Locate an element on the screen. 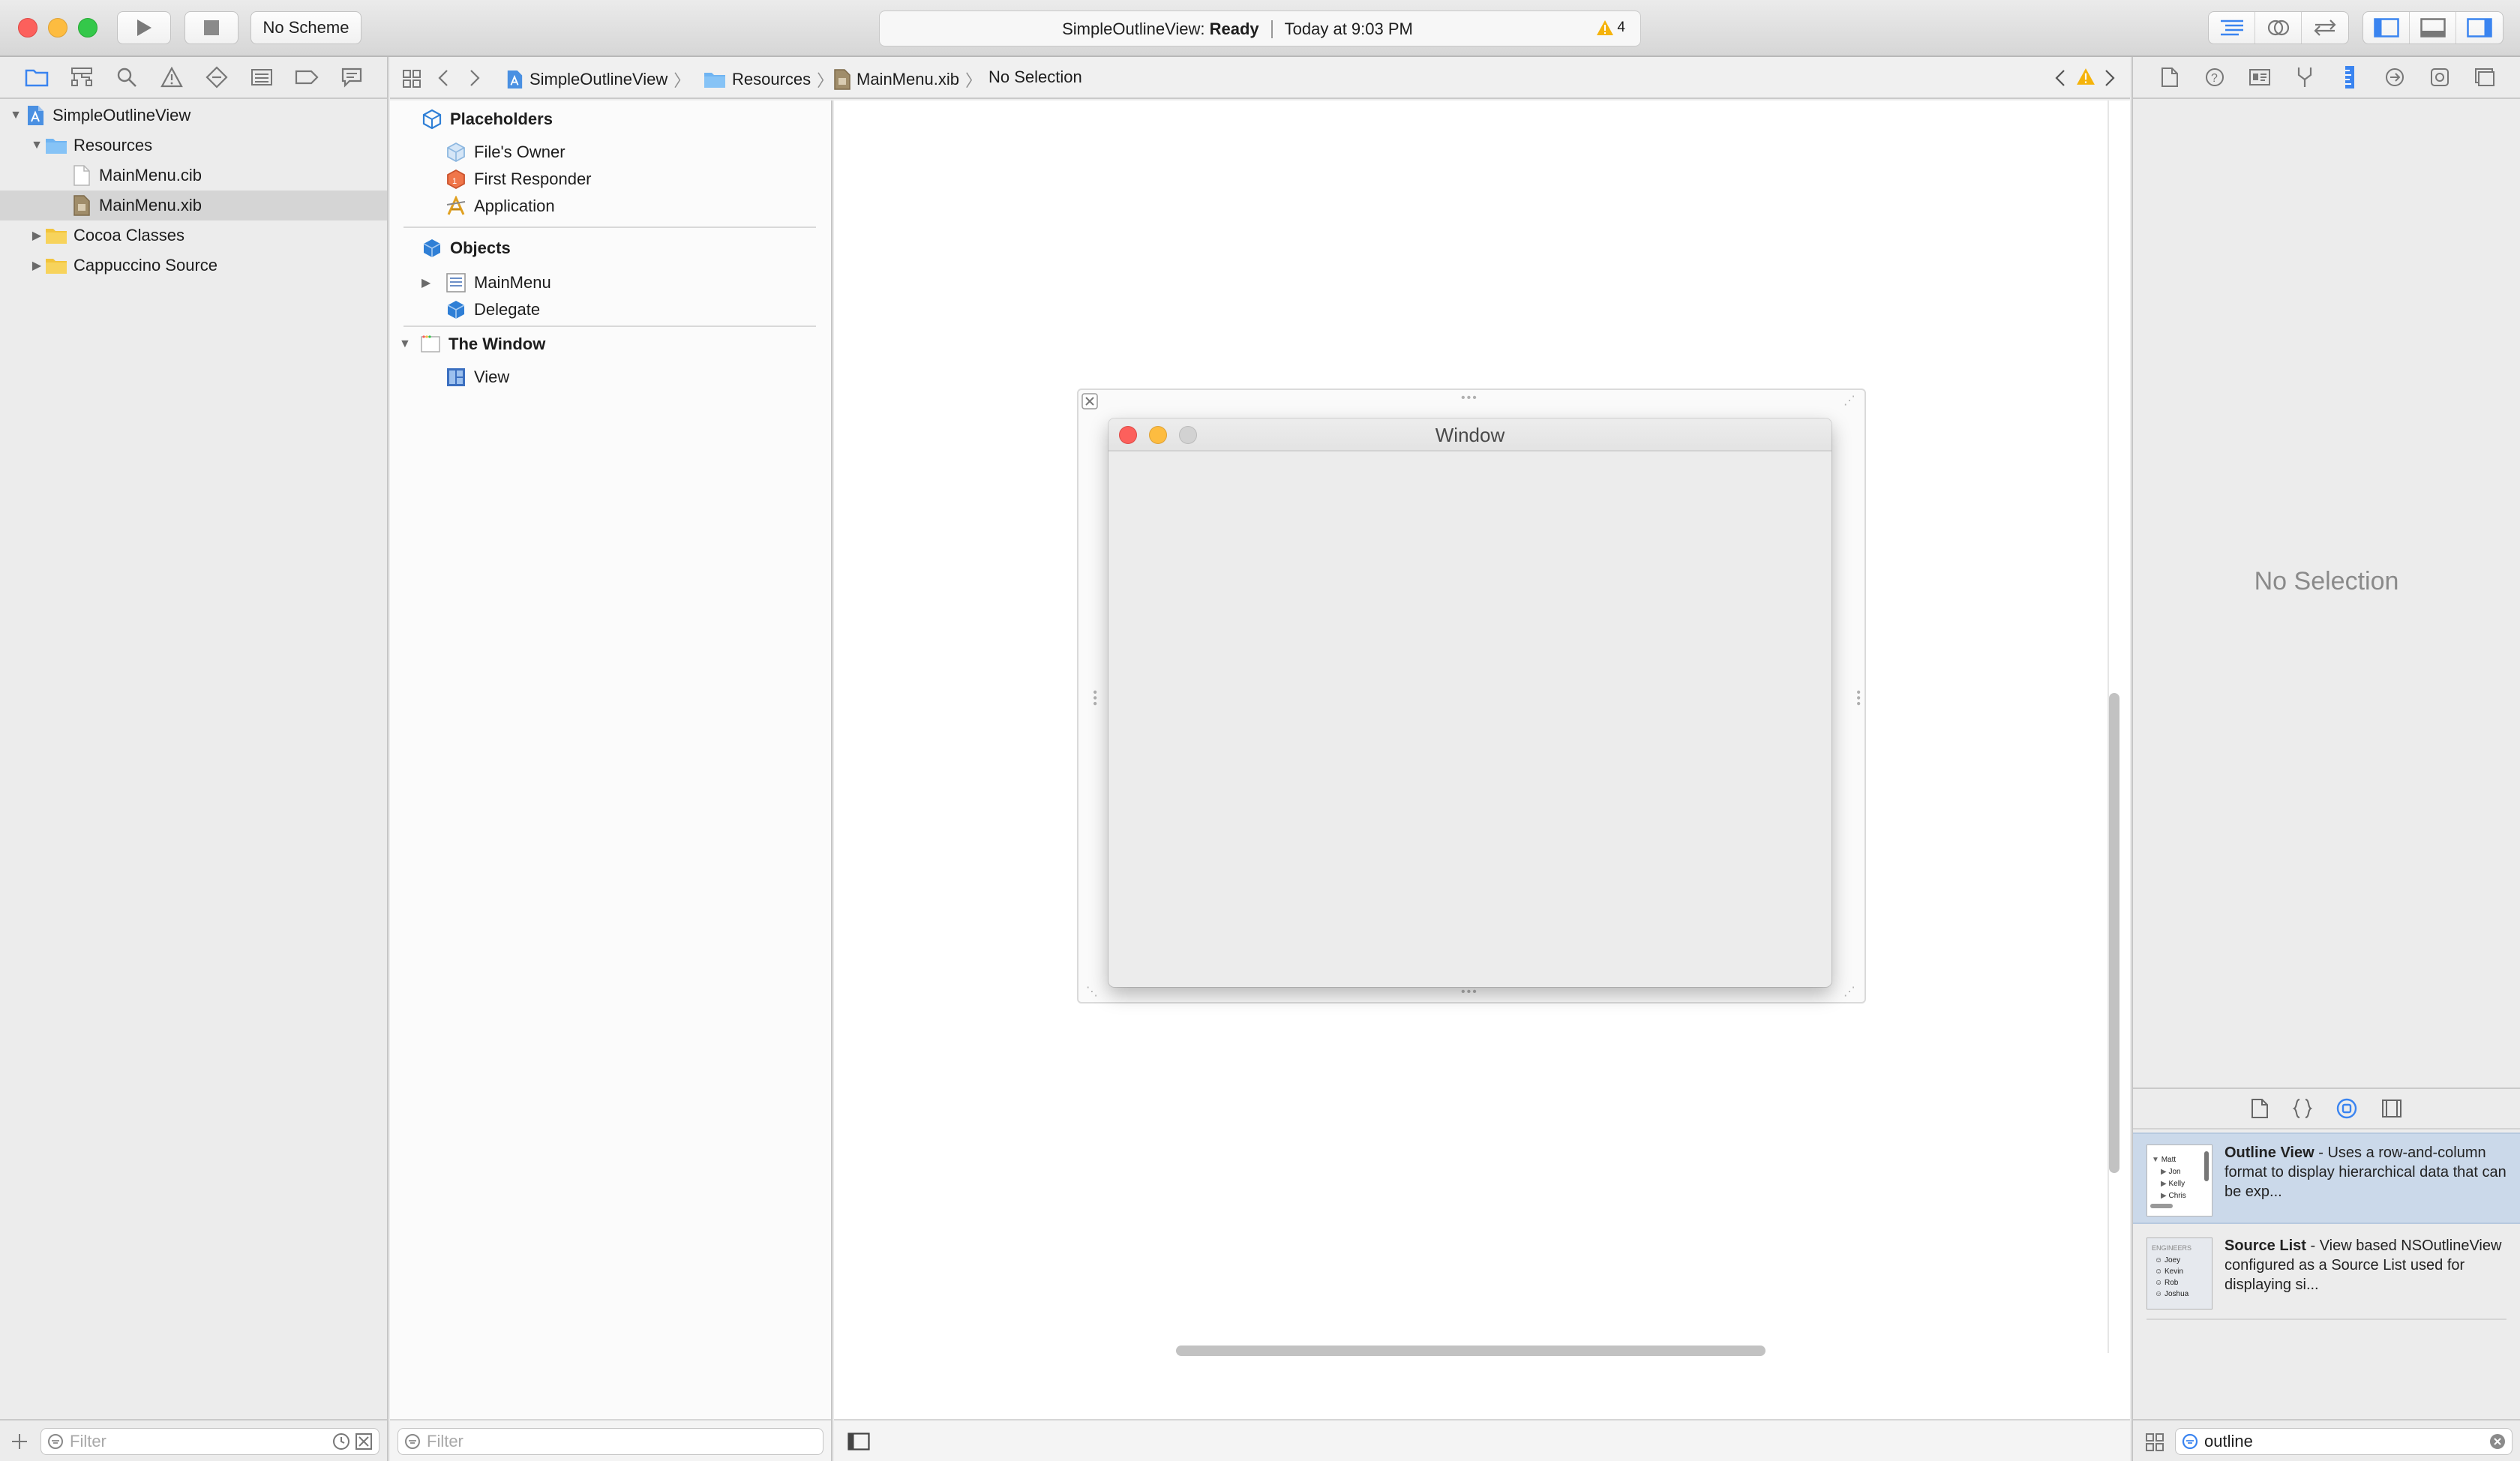 The height and width of the screenshot is (1461, 2520). tab-connections-inspector is located at coordinates (2394, 77).